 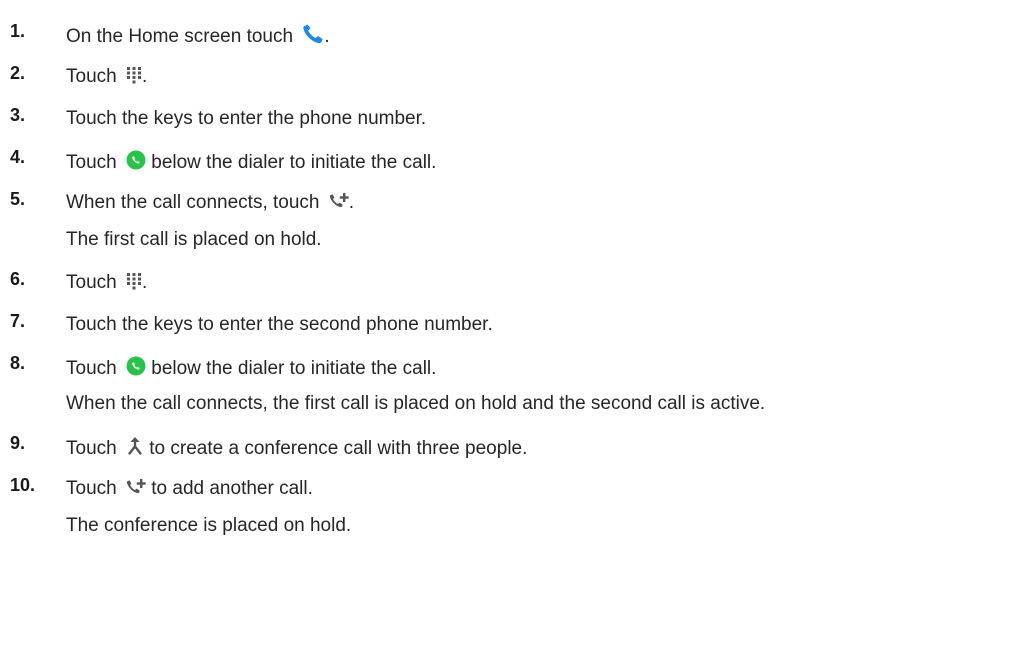 What do you see at coordinates (194, 239) in the screenshot?
I see `step-note: The first call is placed on hold.` at bounding box center [194, 239].